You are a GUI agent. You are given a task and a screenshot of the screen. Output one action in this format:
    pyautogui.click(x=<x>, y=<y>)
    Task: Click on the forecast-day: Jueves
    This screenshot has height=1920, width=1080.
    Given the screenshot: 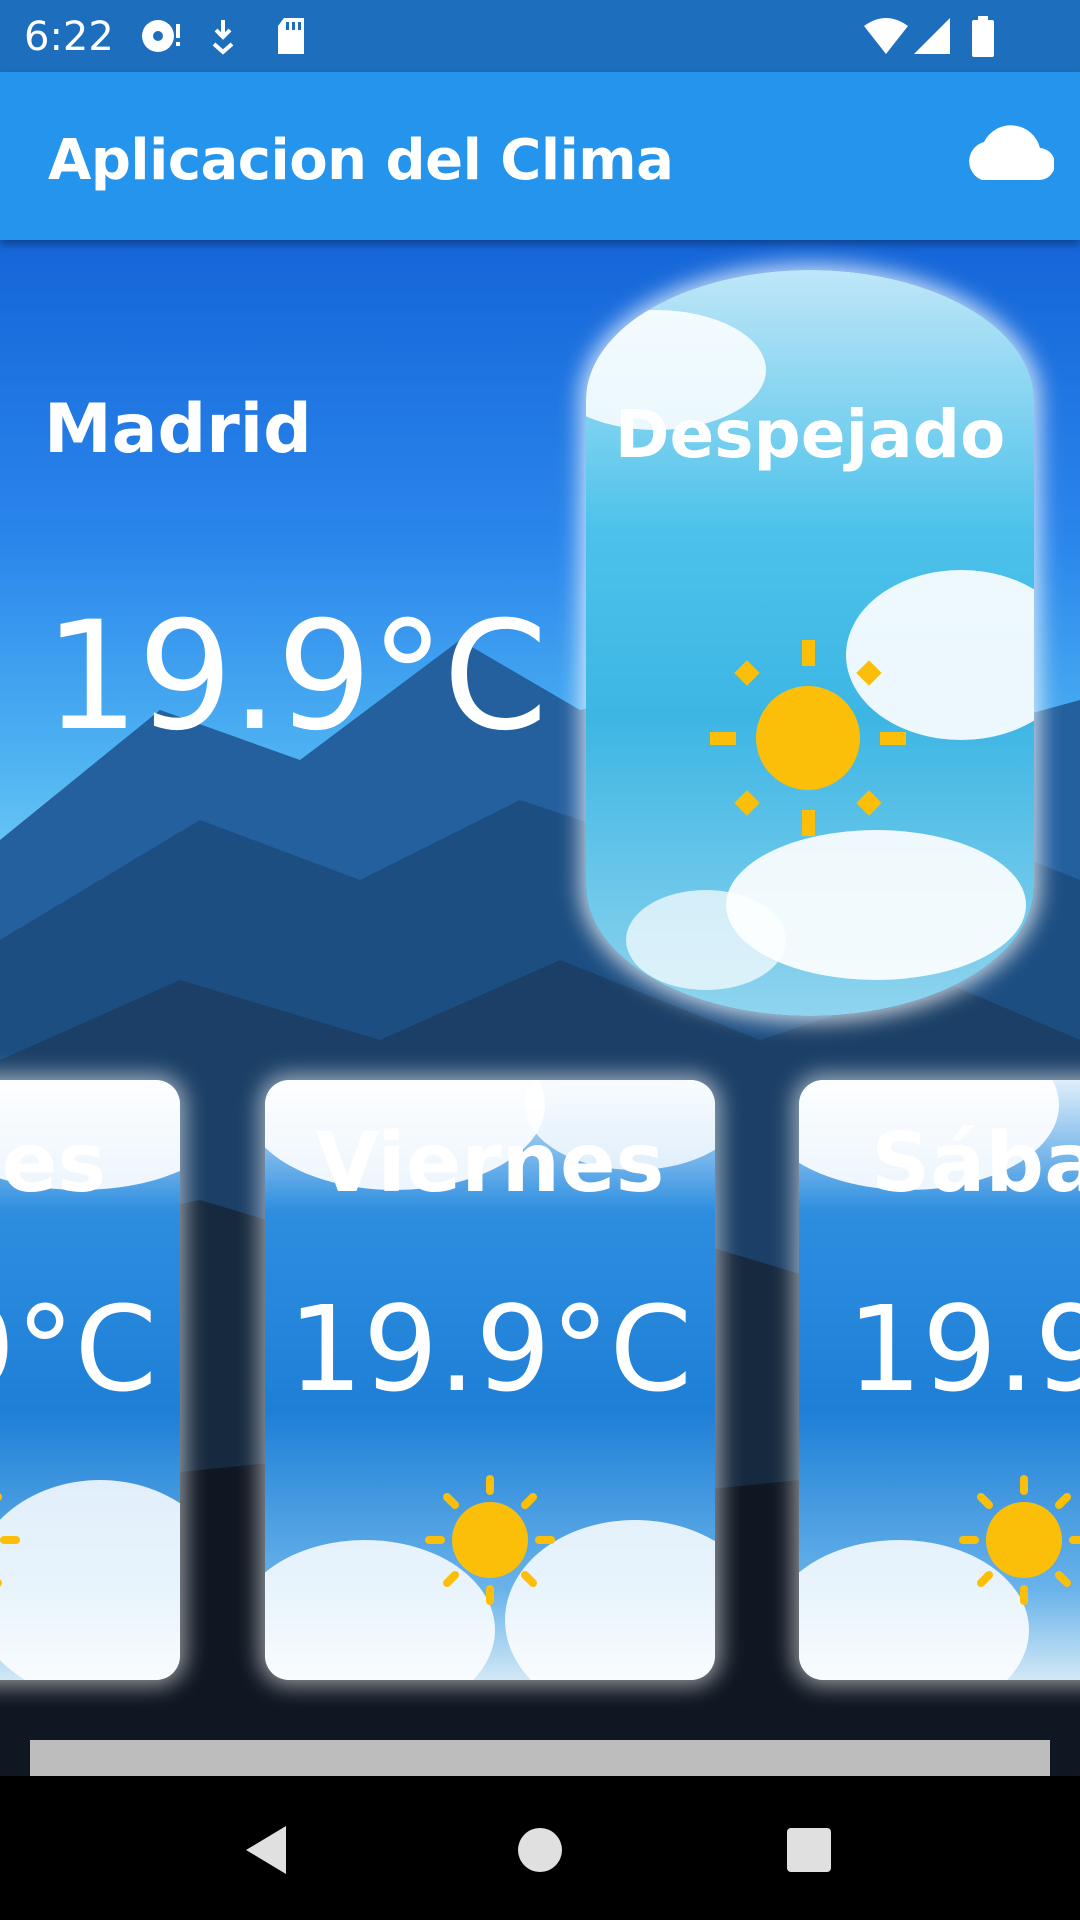 What is the action you would take?
    pyautogui.click(x=53, y=1163)
    